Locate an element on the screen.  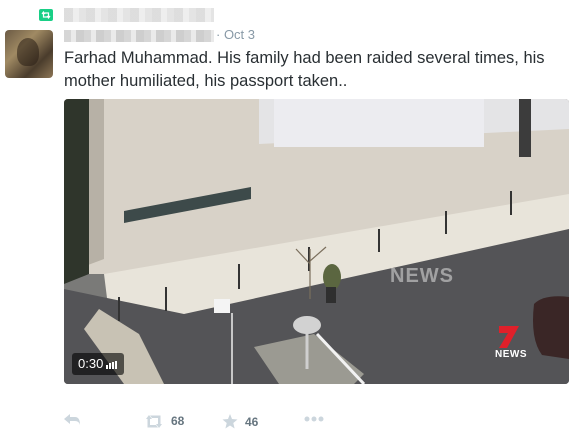
retweet-badge-icon is located at coordinates (46, 15).